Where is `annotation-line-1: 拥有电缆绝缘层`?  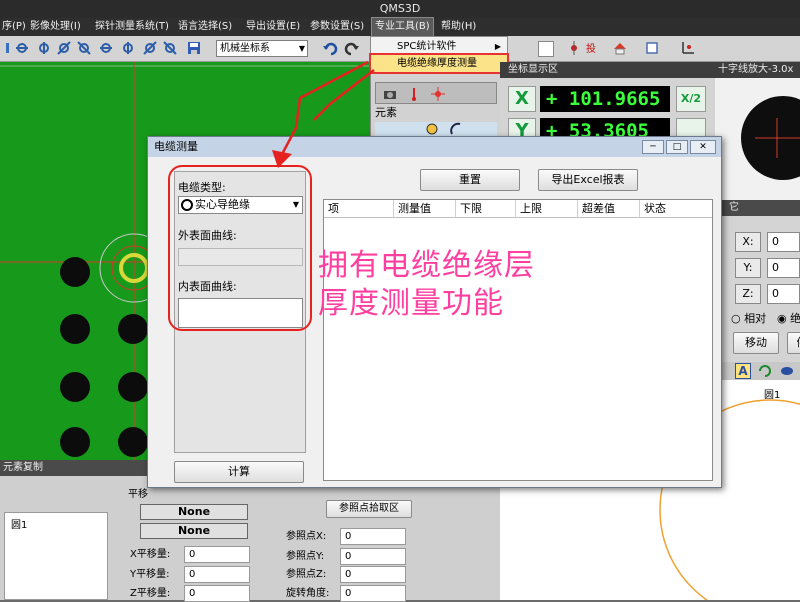 annotation-line-1: 拥有电缆绝缘层 is located at coordinates (426, 265).